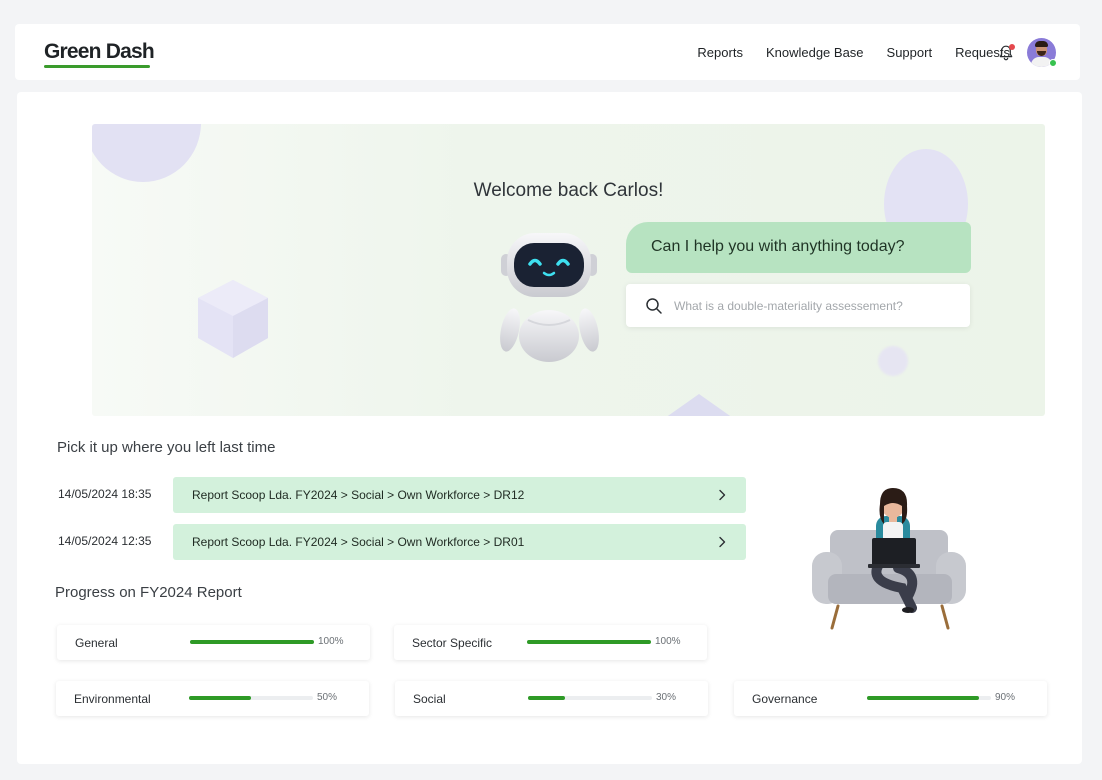  Describe the element at coordinates (233, 319) in the screenshot. I see `decorative-cube-icon` at that location.